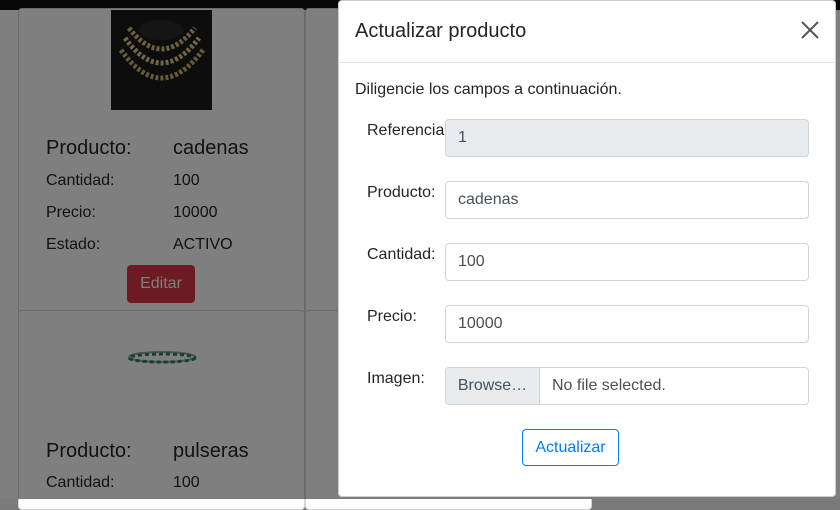 The width and height of the screenshot is (840, 510). Describe the element at coordinates (406, 130) in the screenshot. I see `referencia-label: Referencia` at that location.